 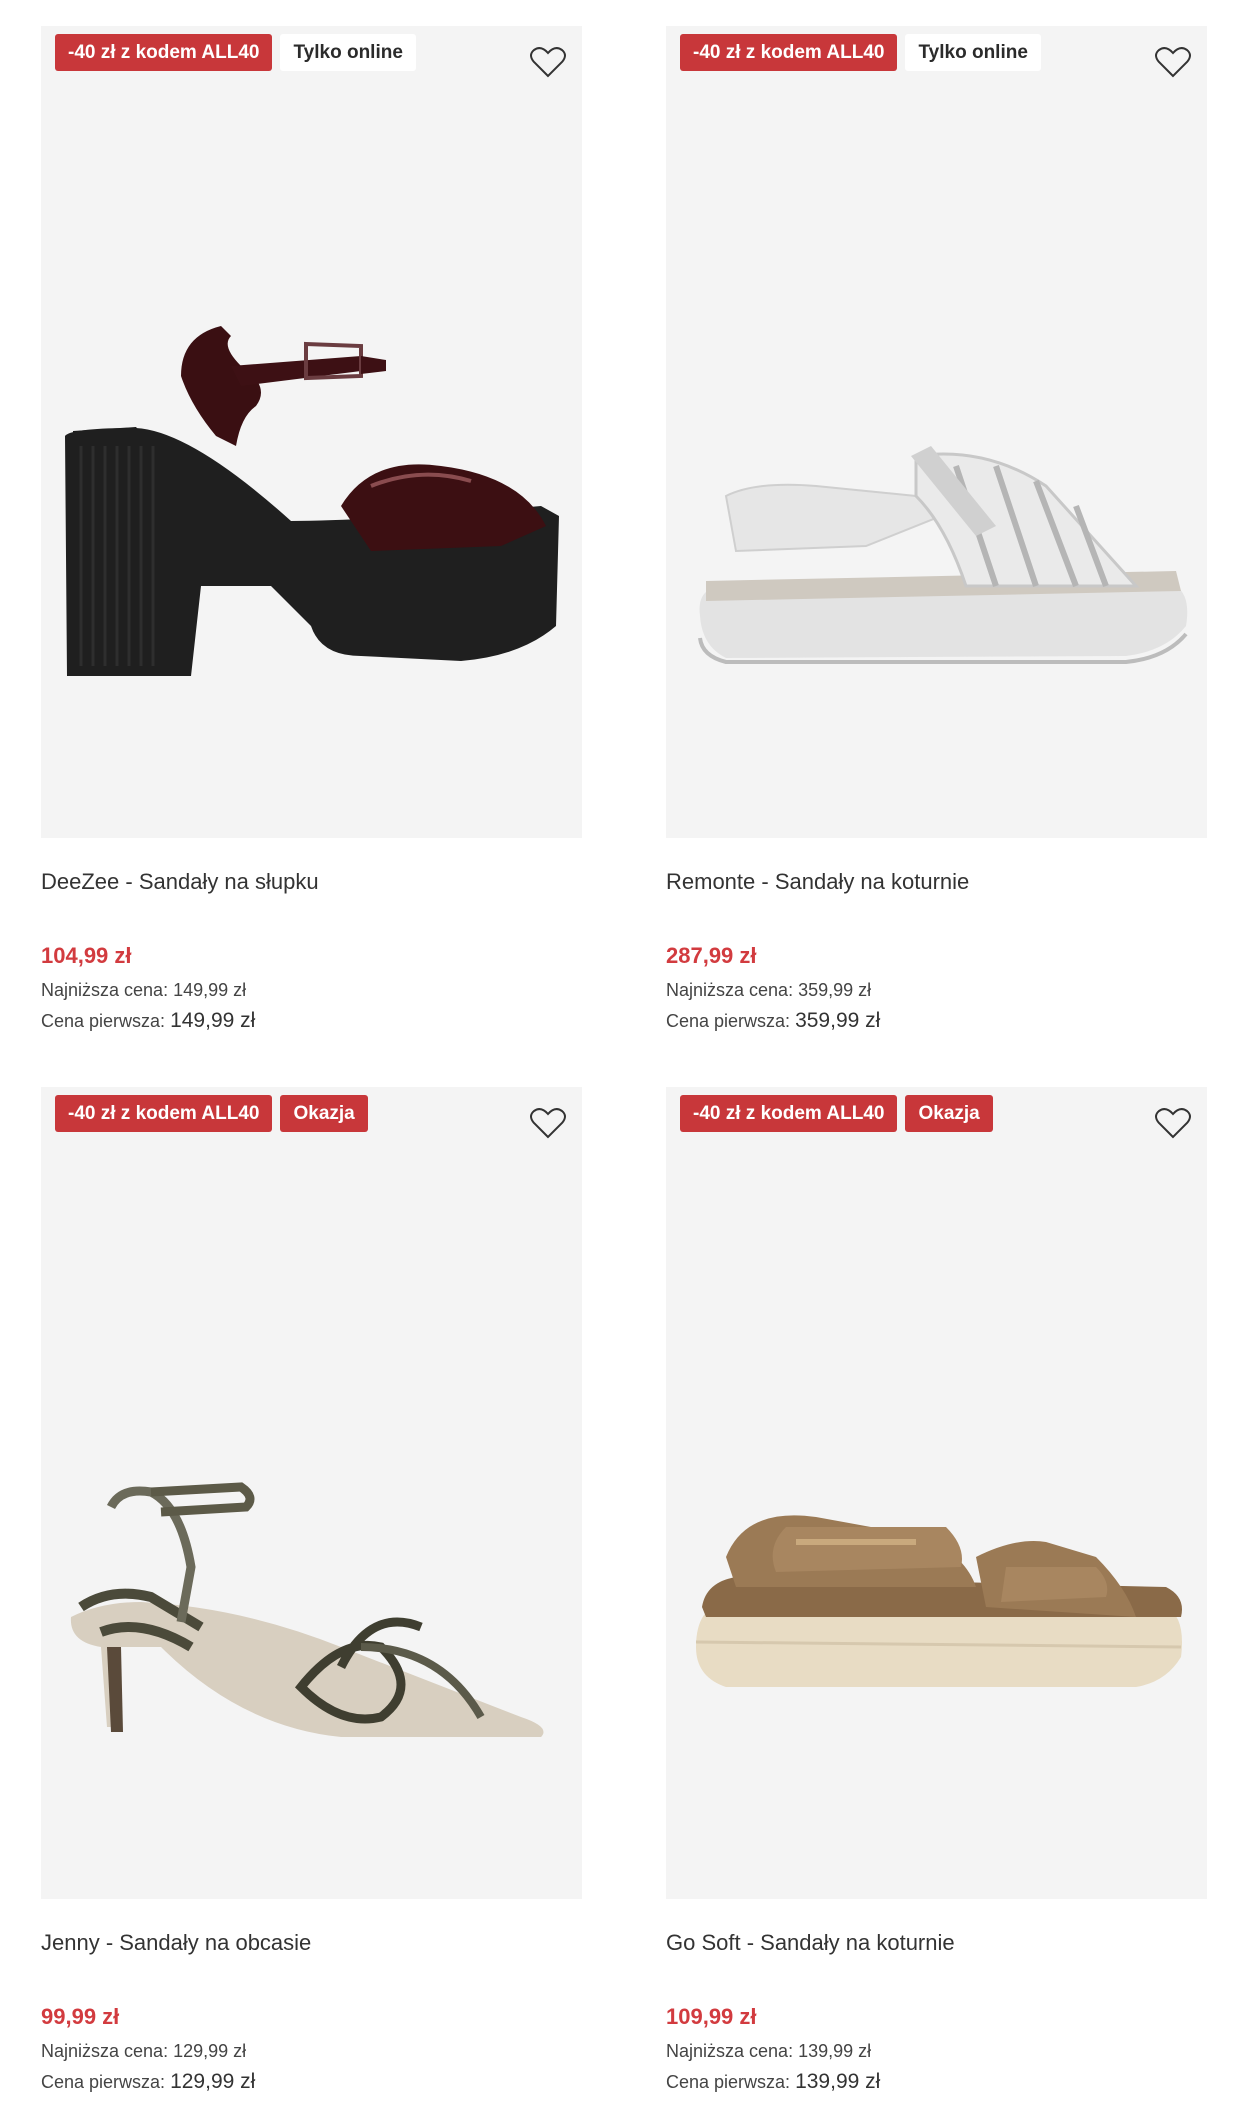 What do you see at coordinates (938, 1601) in the screenshot?
I see `velcro-wedge-sandal-image` at bounding box center [938, 1601].